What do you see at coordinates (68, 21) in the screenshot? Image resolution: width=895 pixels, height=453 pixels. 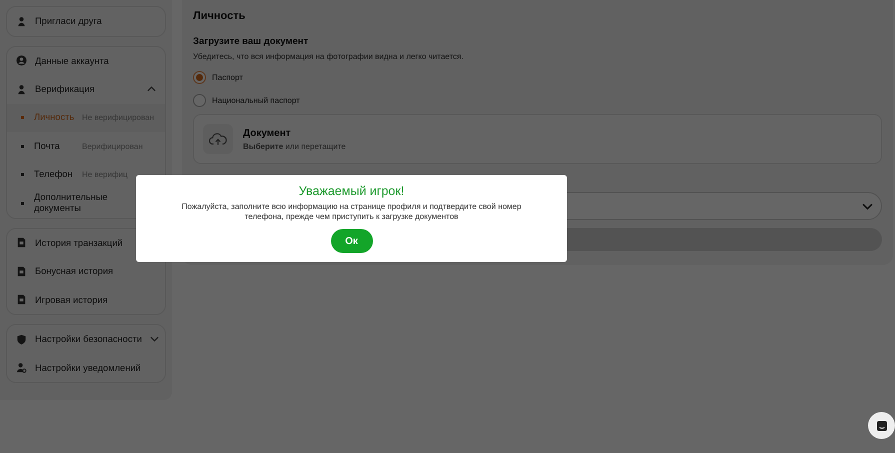 I see `menu-label: Пригласи друга` at bounding box center [68, 21].